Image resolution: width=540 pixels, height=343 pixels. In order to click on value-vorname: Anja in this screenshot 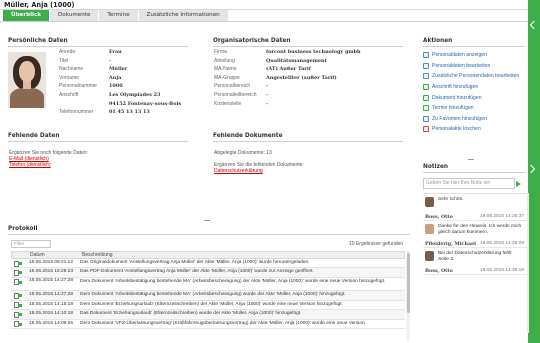, I will do `click(115, 77)`.